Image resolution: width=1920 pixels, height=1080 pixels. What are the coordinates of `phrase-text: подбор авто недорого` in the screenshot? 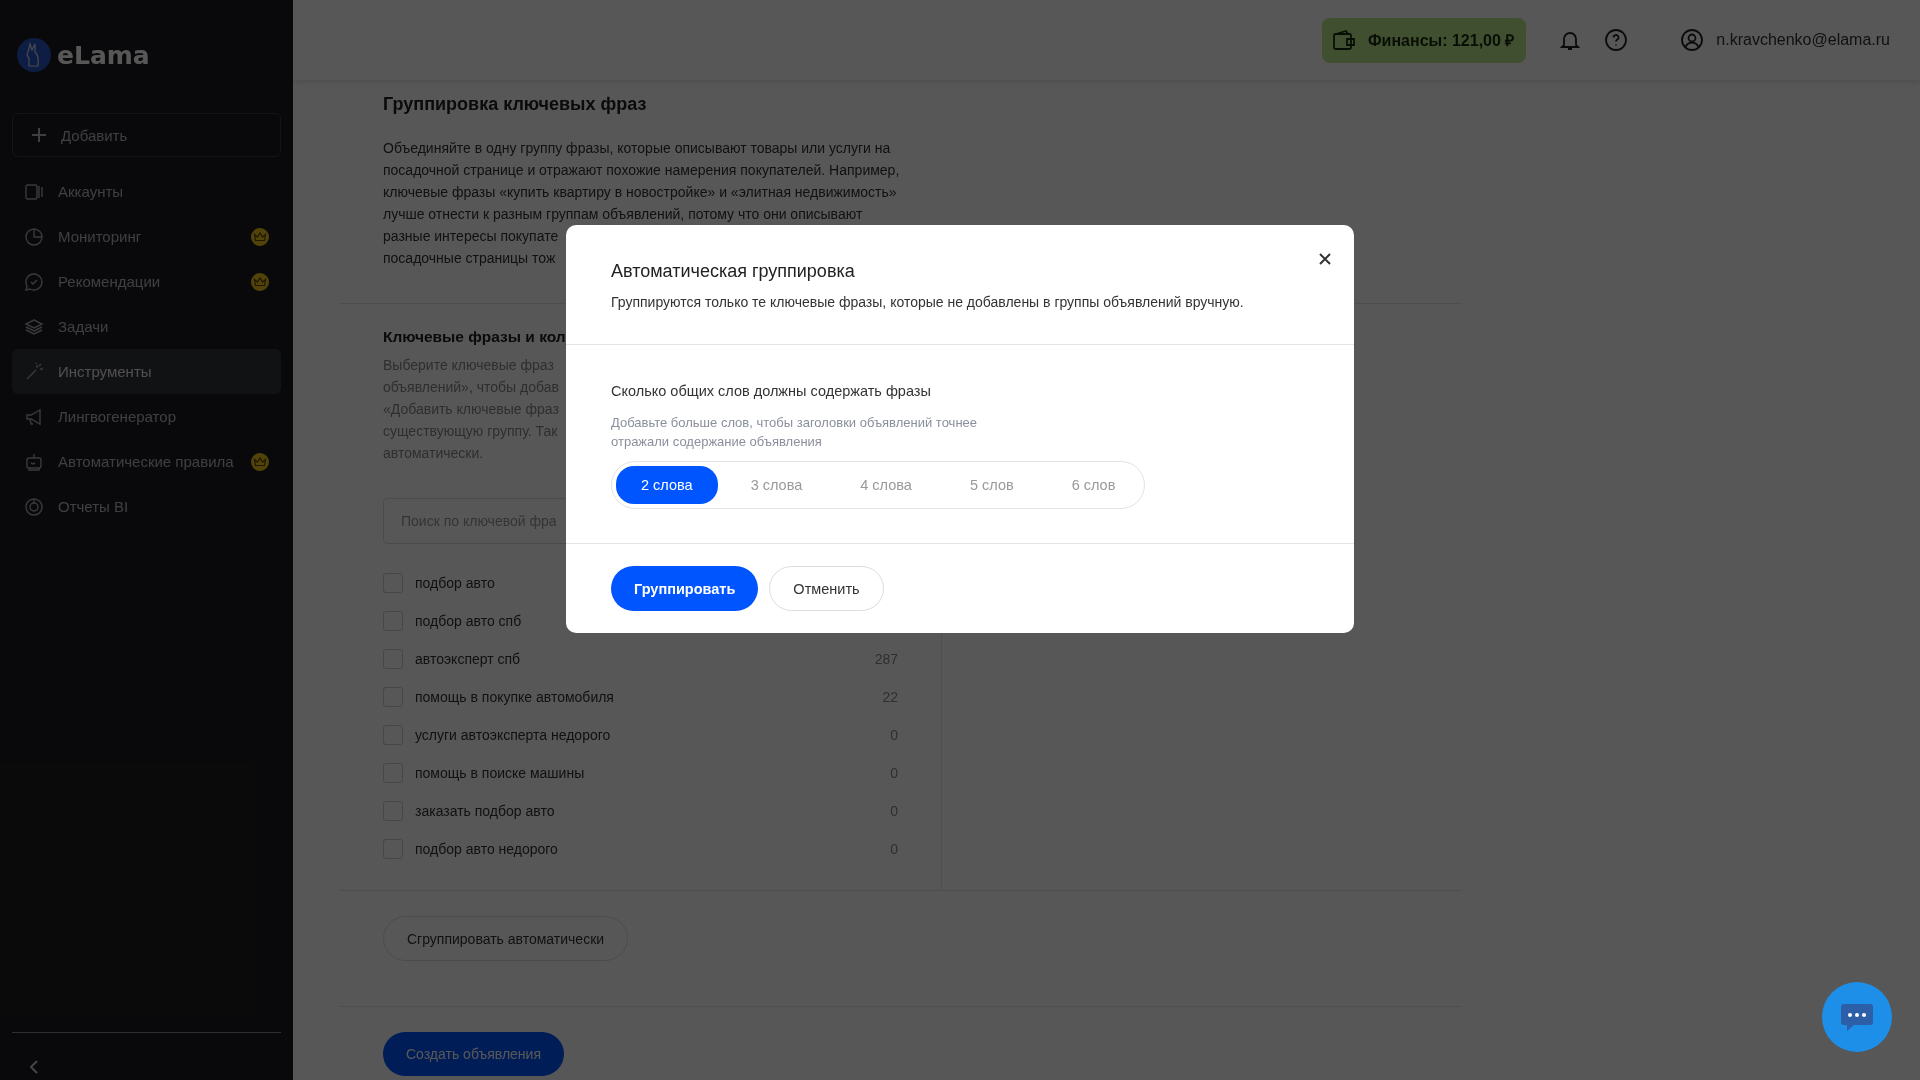 It's located at (486, 849).